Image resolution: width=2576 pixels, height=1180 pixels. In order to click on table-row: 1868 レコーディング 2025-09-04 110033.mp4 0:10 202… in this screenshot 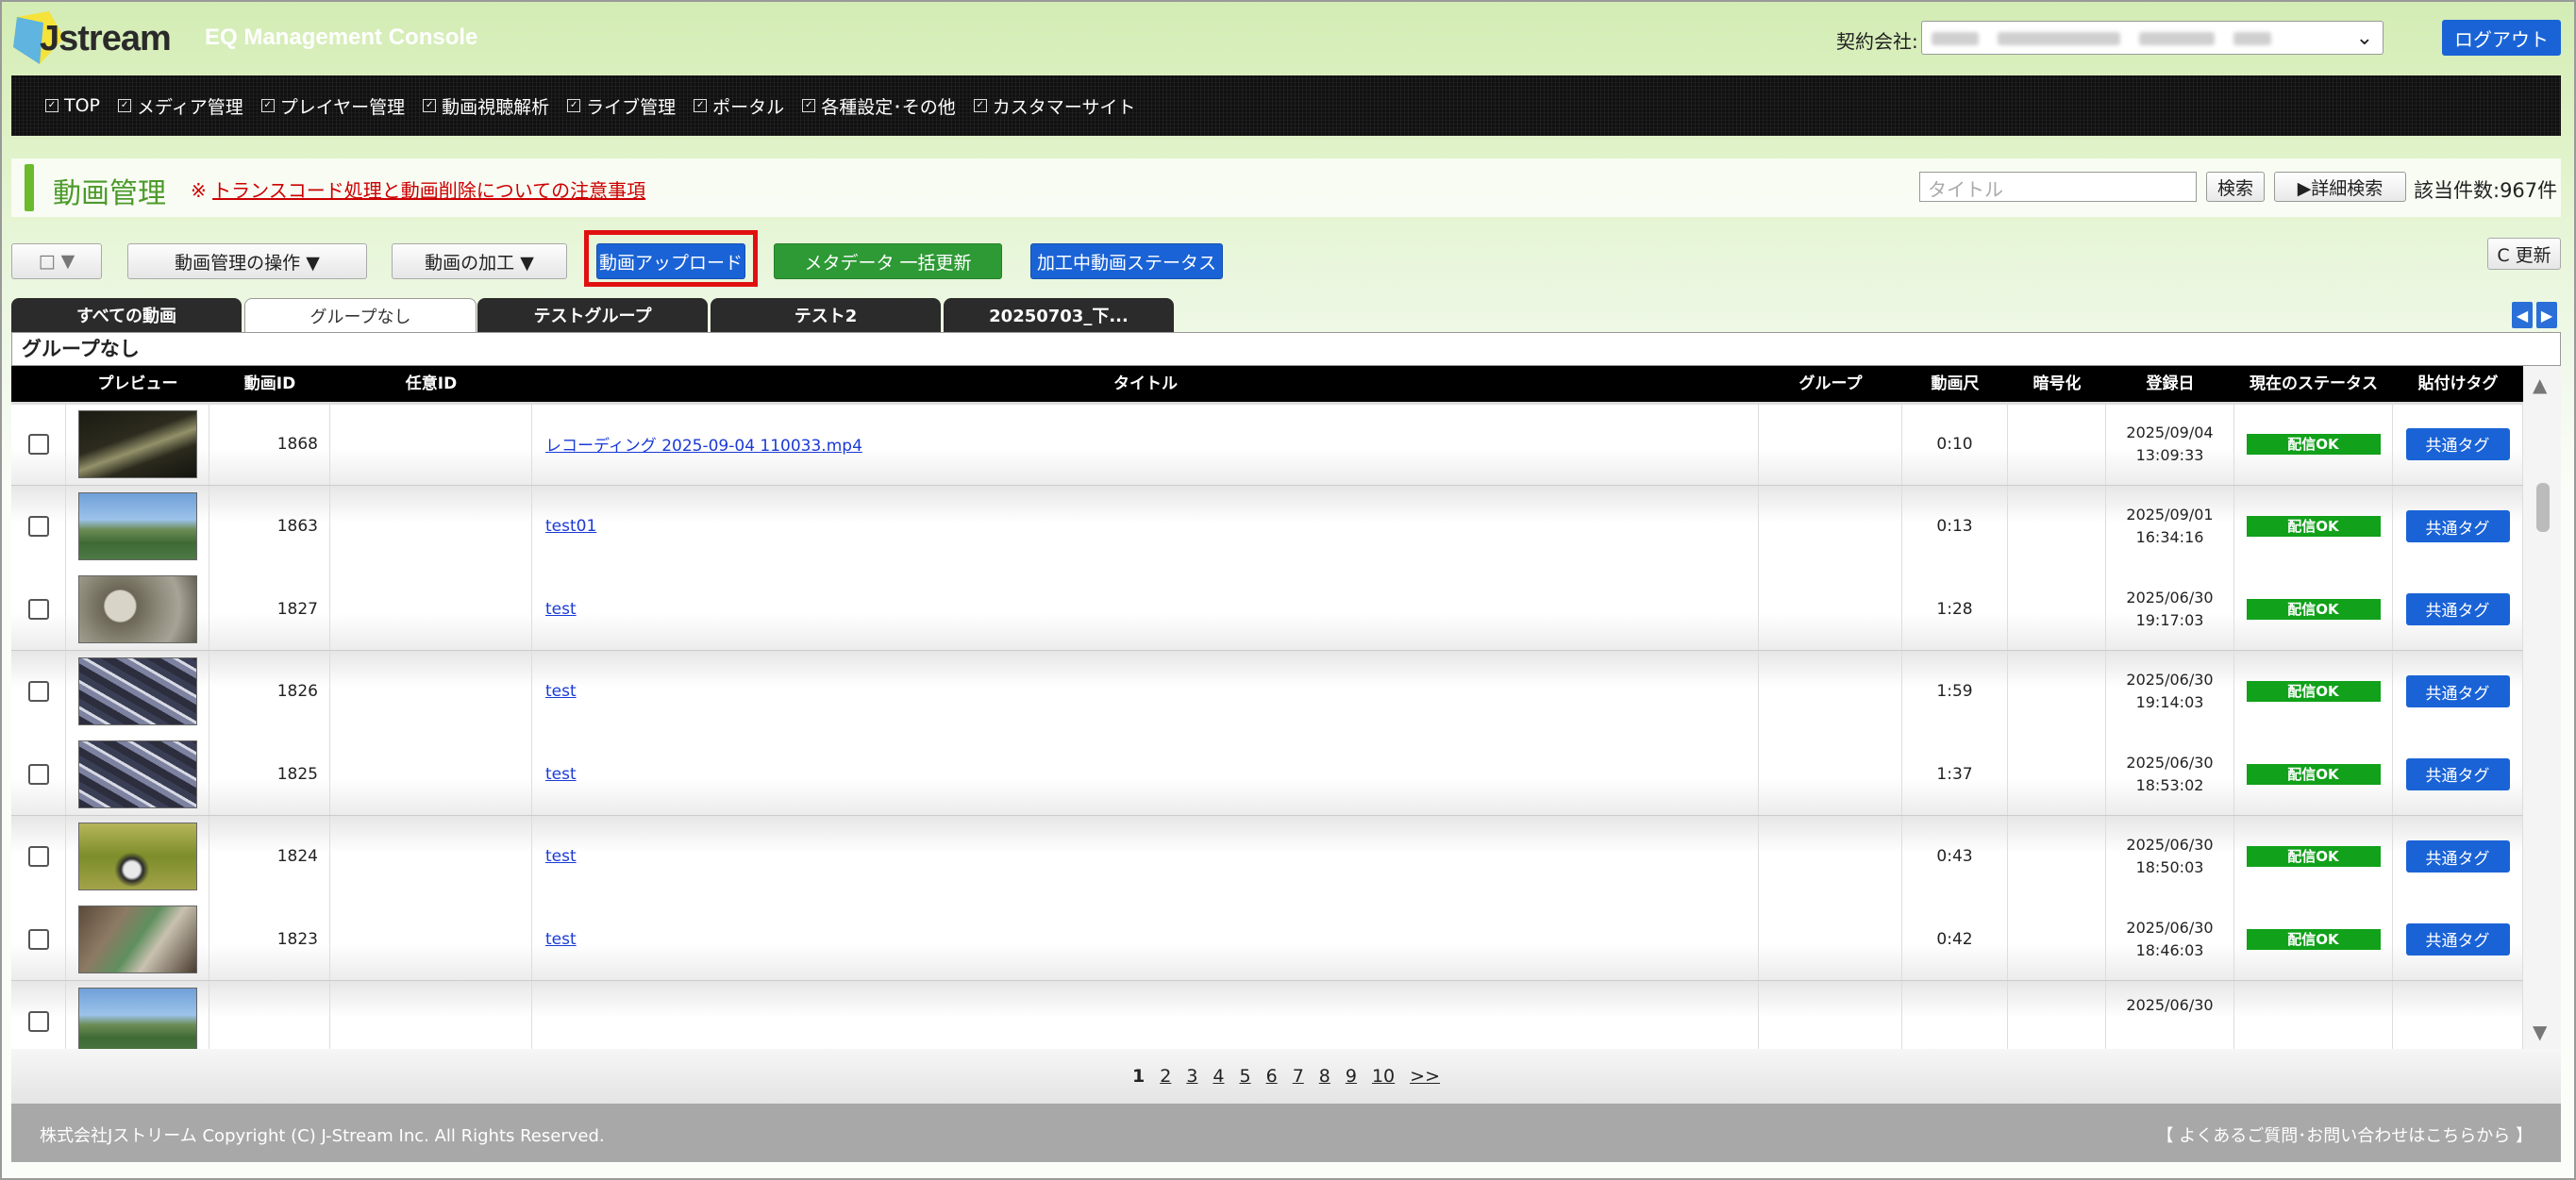, I will do `click(1267, 444)`.